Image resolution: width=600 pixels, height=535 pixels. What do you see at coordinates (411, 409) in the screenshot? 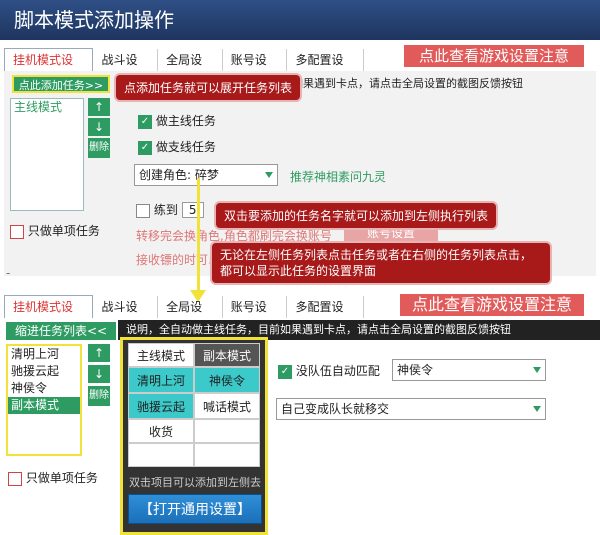
I see `transfer-leader-select: 自己变成队长就移交` at bounding box center [411, 409].